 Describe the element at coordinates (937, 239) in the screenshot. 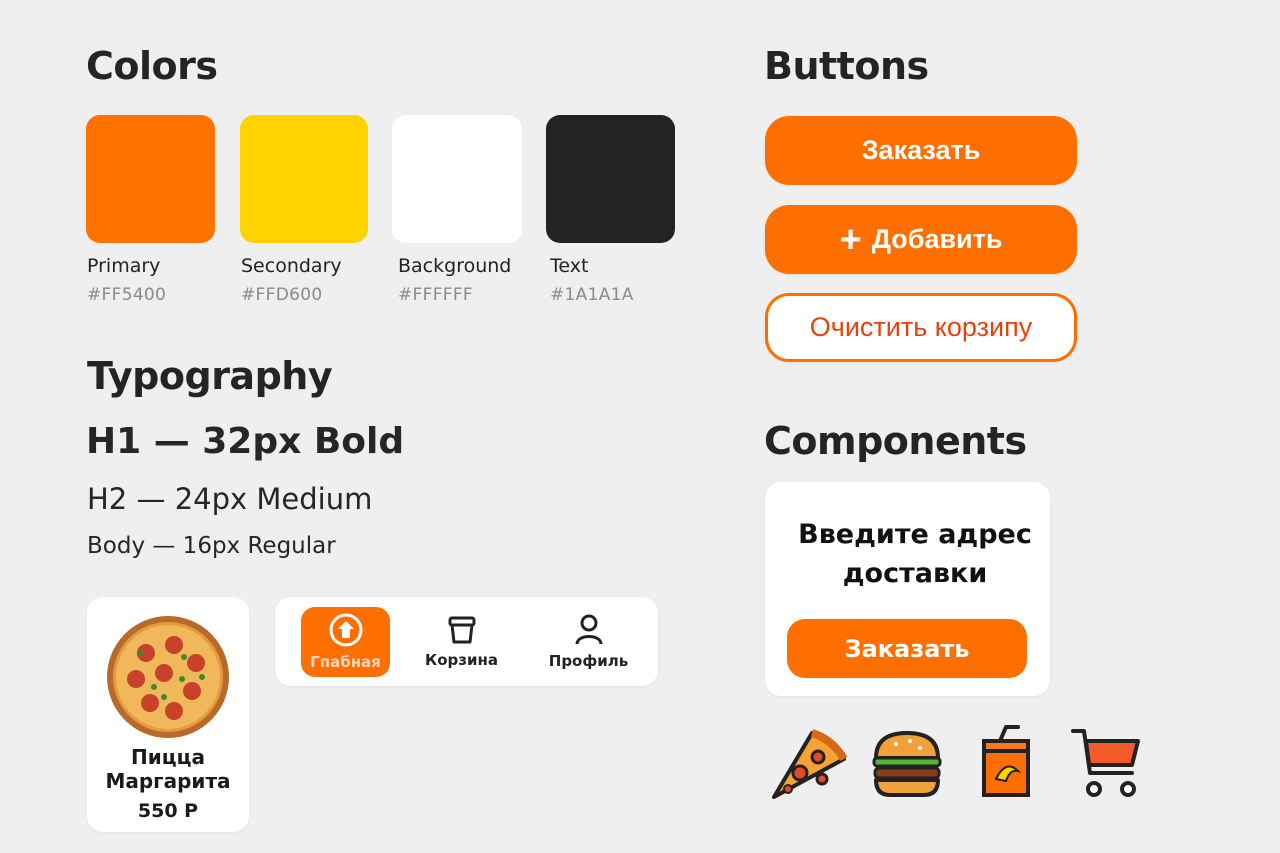

I see `add-button-label: Добавить` at that location.